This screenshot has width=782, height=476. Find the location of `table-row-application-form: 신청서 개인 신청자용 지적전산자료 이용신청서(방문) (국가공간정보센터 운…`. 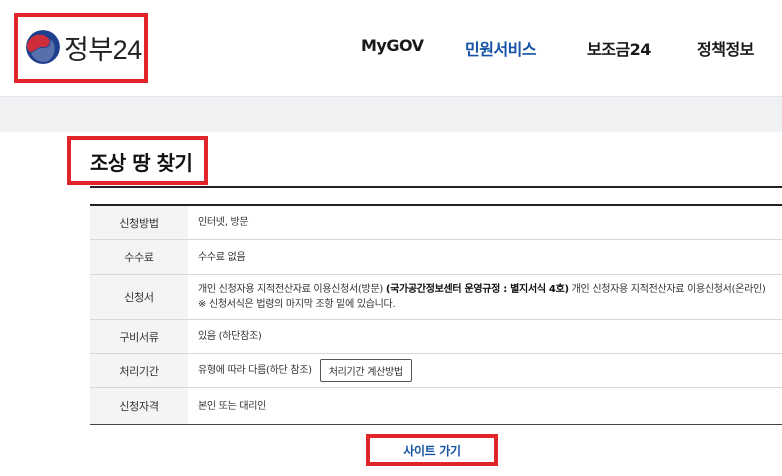

table-row-application-form: 신청서 개인 신청자용 지적전산자료 이용신청서(방문) (국가공간정보센터 운… is located at coordinates (436, 297).